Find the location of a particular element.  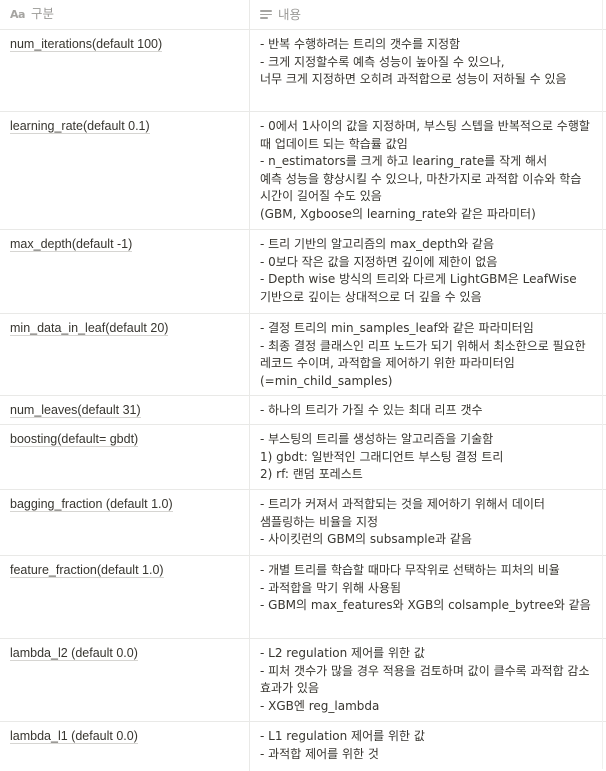

column-header-desc: 내용 is located at coordinates (428, 14).